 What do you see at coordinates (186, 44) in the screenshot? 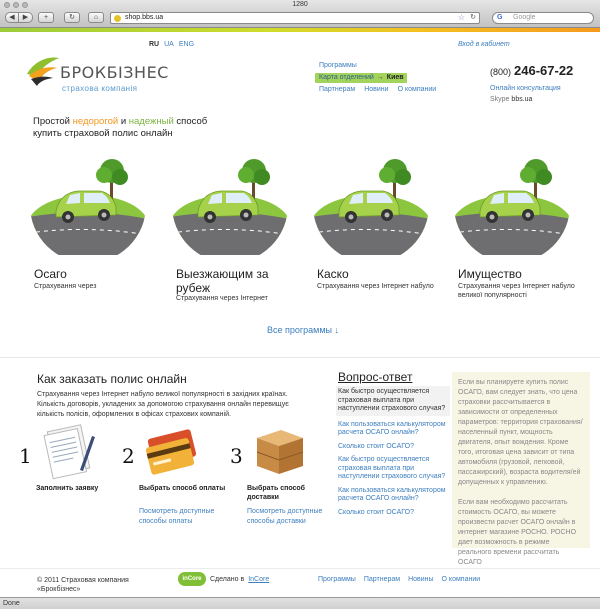
I see `lang-eng: ENG` at bounding box center [186, 44].